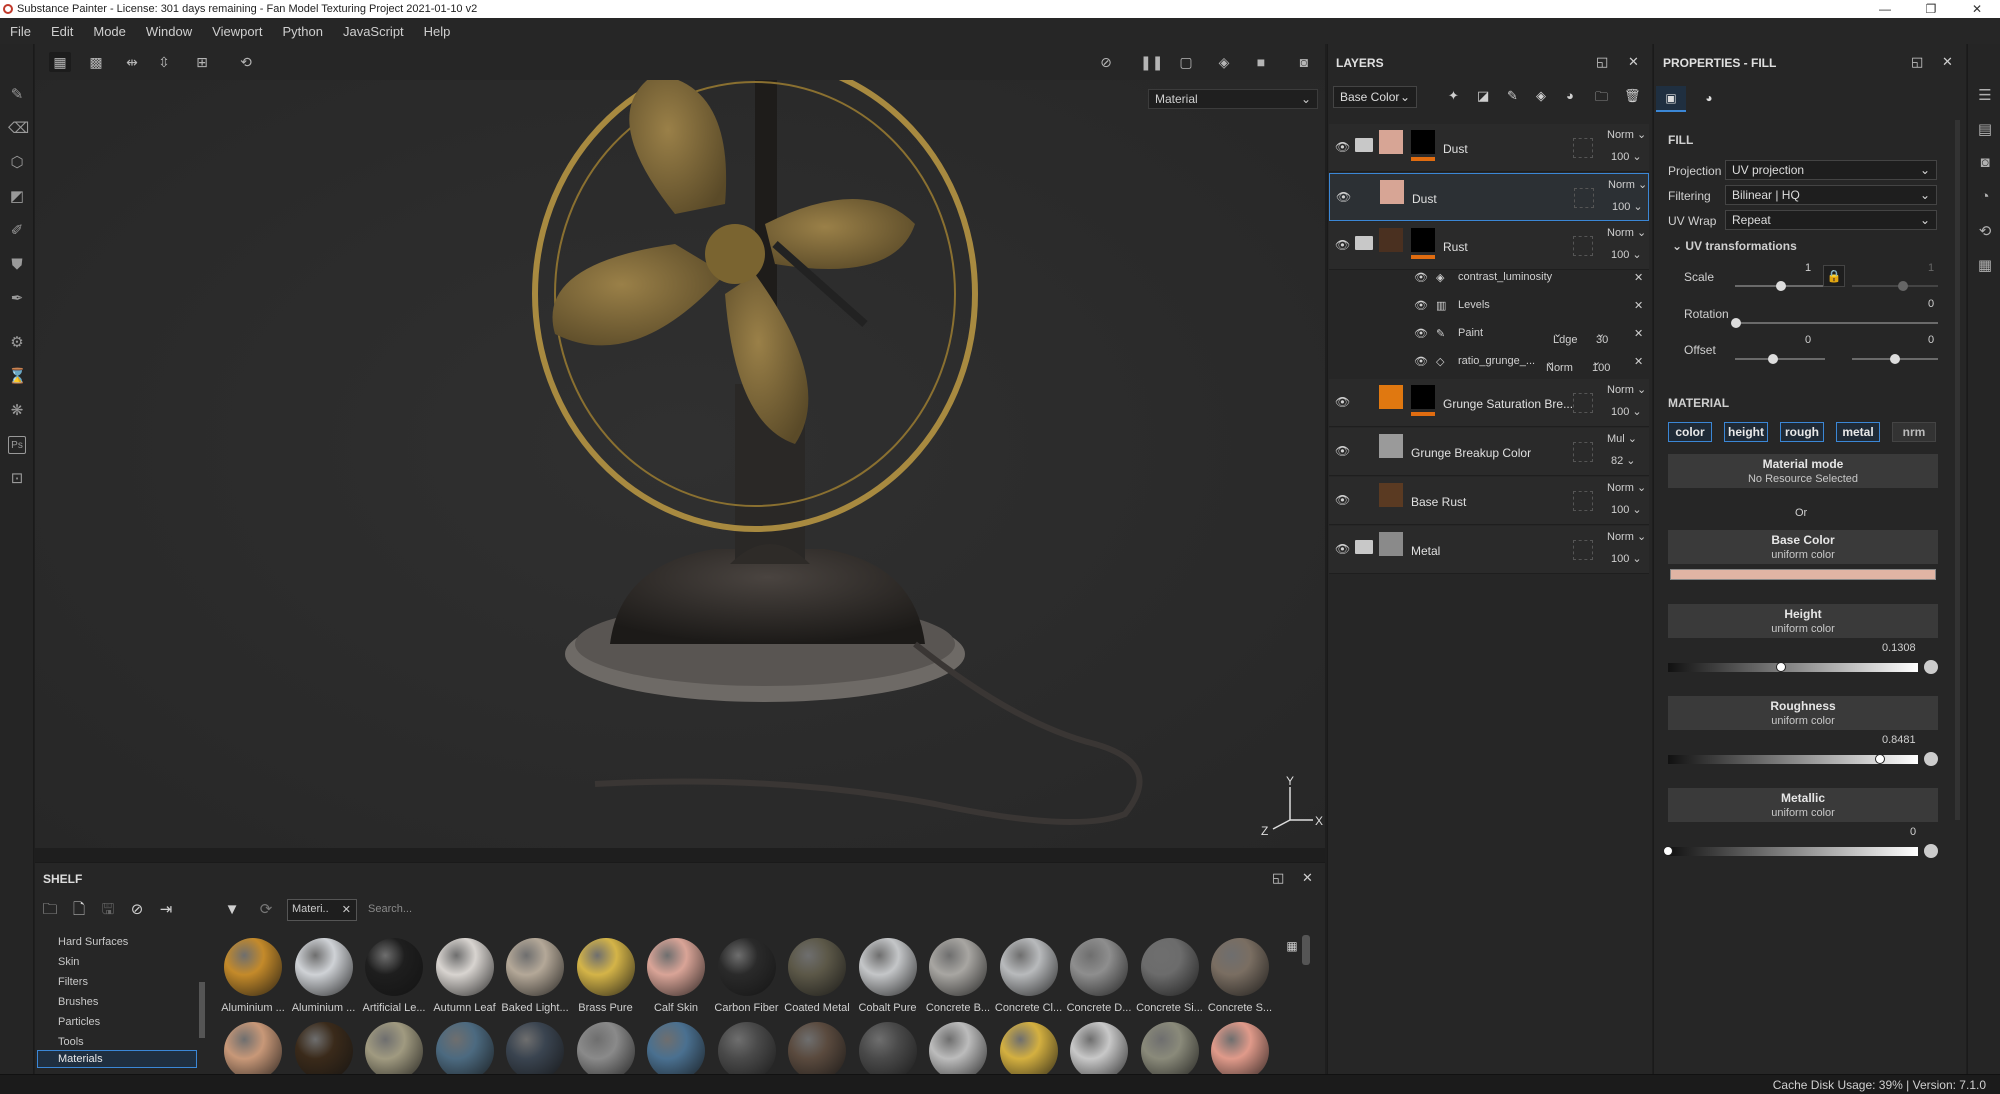 This screenshot has width=2000, height=1094. Describe the element at coordinates (1931, 667) in the screenshot. I see `height-picker-icon` at that location.